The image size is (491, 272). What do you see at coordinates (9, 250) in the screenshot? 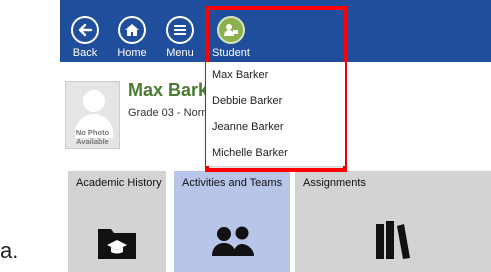
I see `list-marker: a.` at bounding box center [9, 250].